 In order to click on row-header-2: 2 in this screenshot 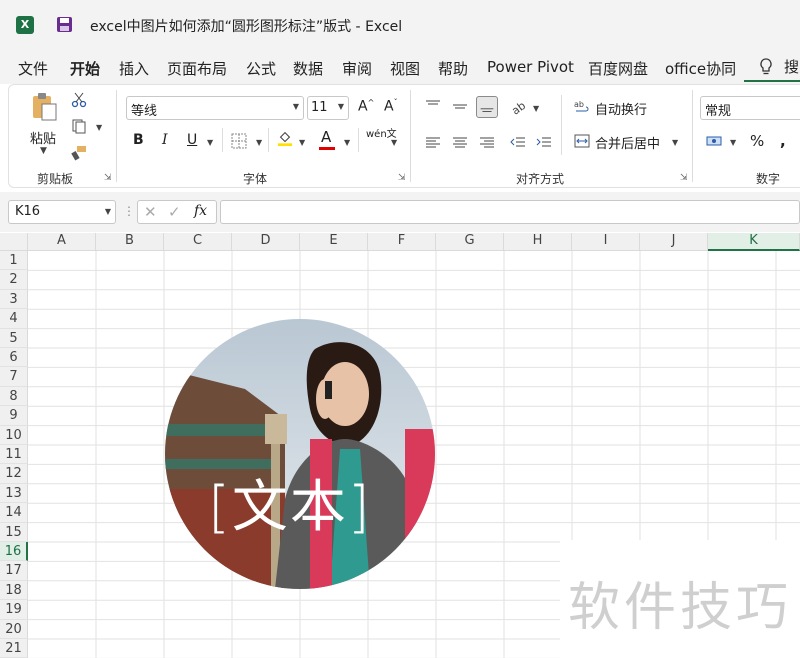, I will do `click(14, 280)`.